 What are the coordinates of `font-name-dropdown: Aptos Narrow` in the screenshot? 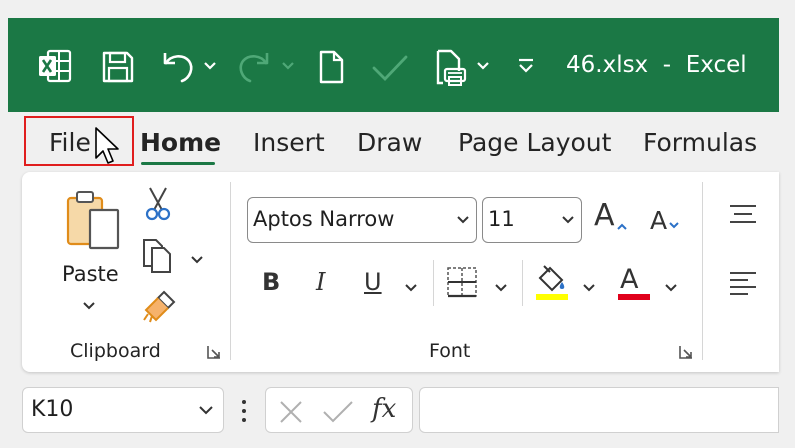 It's located at (362, 220).